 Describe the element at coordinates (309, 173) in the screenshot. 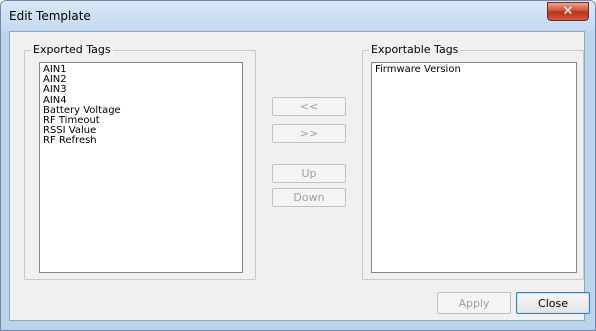

I see `move-up-button: Up` at that location.